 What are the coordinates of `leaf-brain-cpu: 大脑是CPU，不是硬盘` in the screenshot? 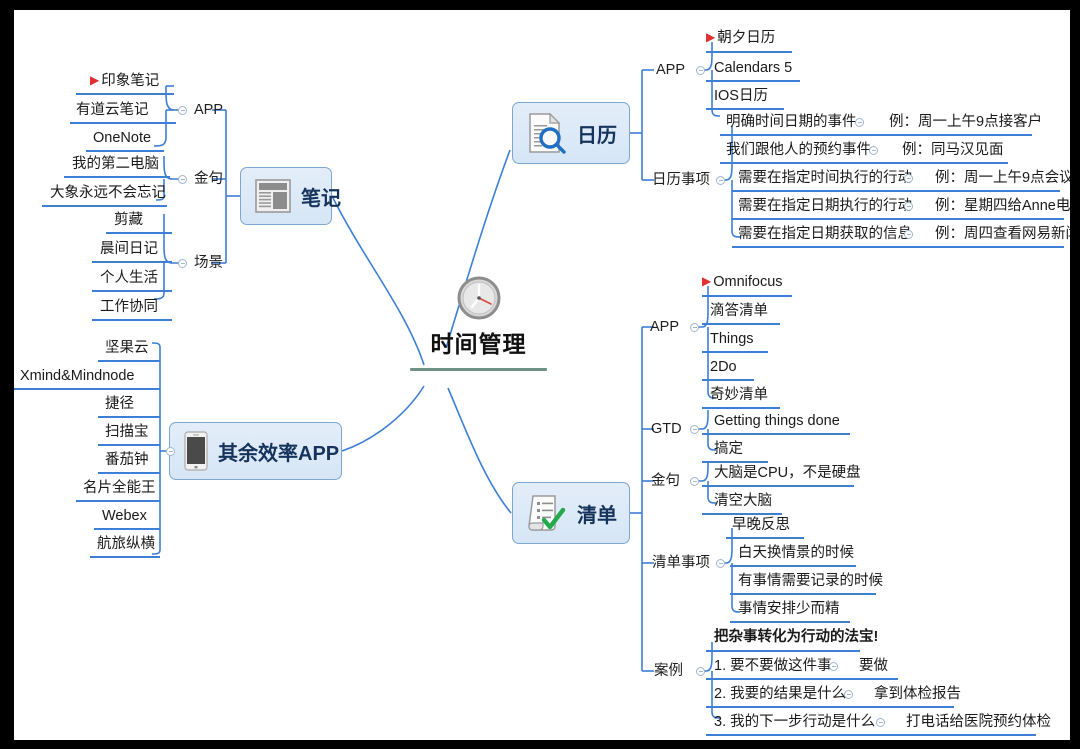 It's located at (787, 473).